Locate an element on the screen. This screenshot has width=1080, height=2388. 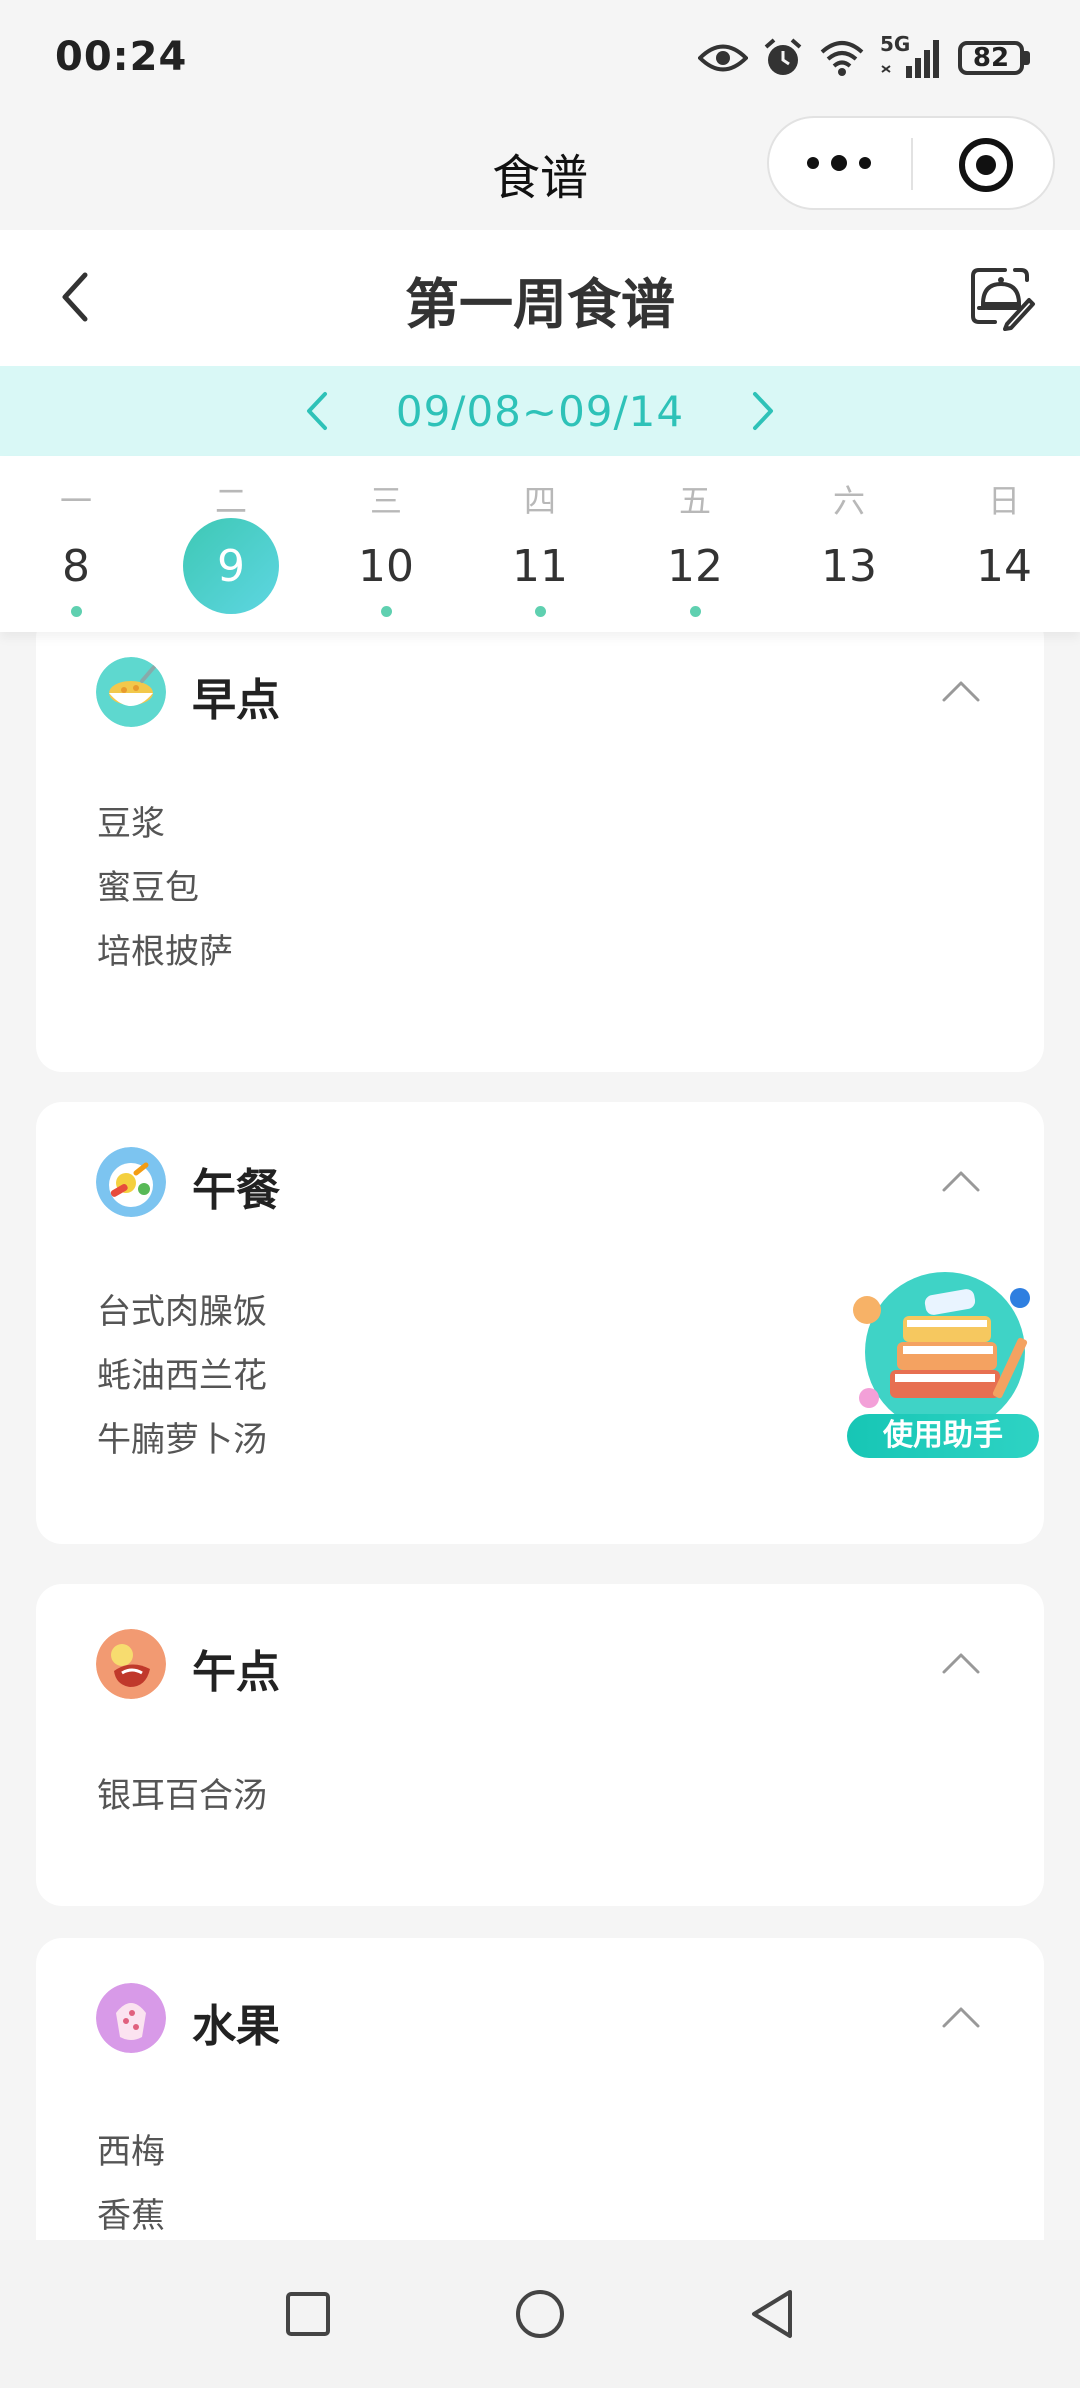
status-icons: 5G 82 is located at coordinates (864, 57).